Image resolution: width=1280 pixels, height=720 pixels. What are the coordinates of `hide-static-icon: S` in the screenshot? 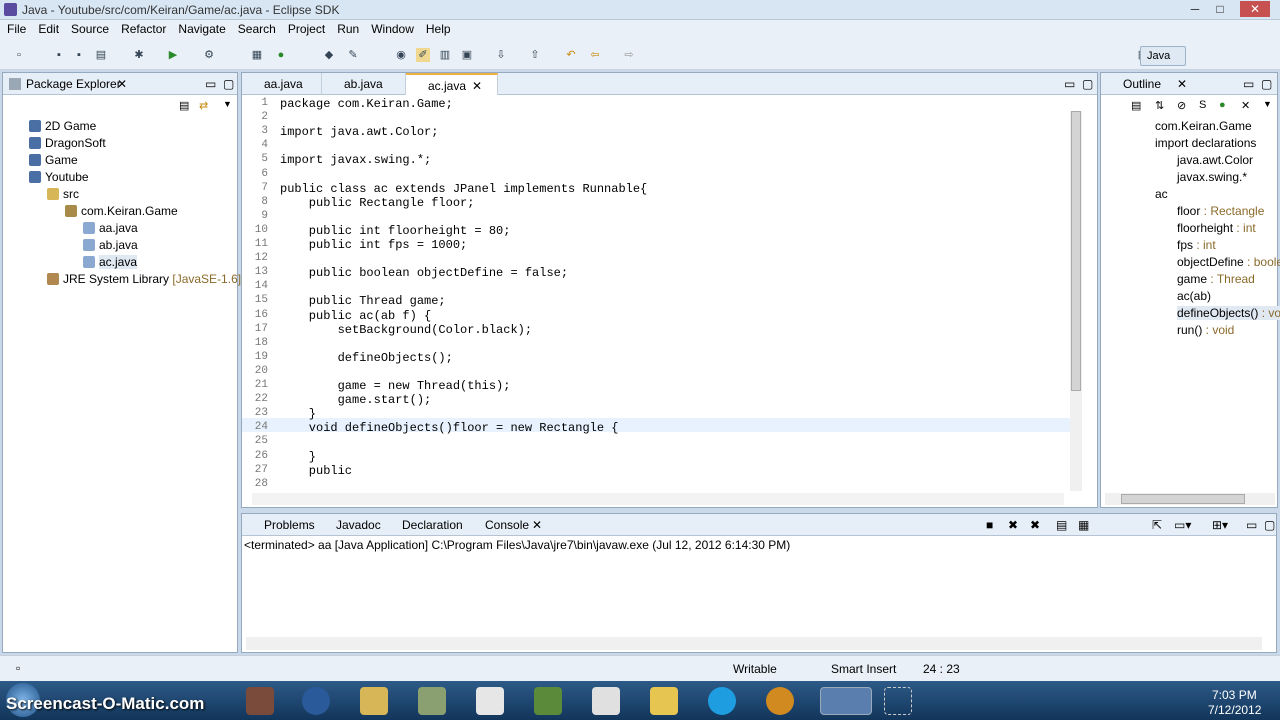 It's located at (1202, 105).